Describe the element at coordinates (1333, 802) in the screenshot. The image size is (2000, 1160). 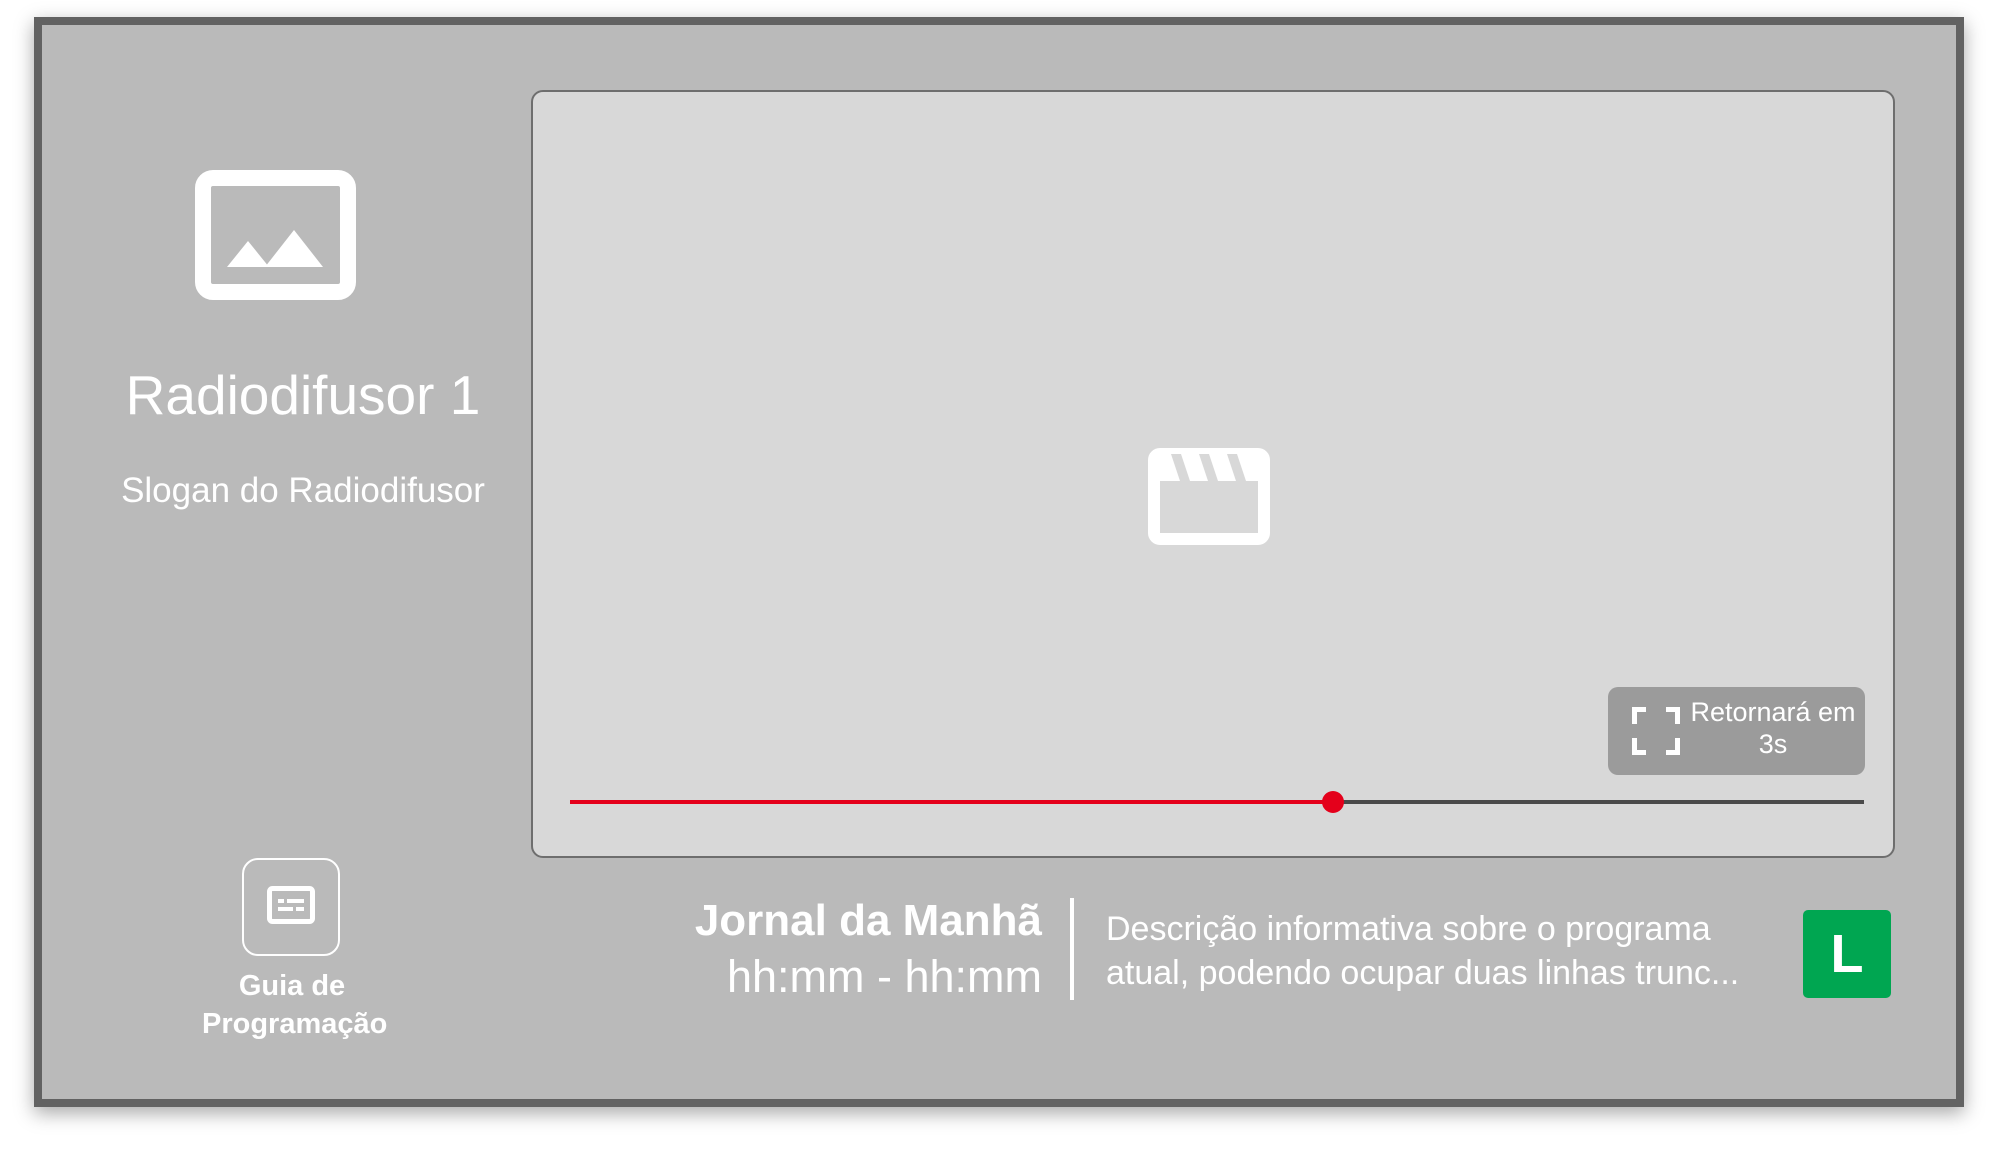
I see `progress-thumb` at that location.